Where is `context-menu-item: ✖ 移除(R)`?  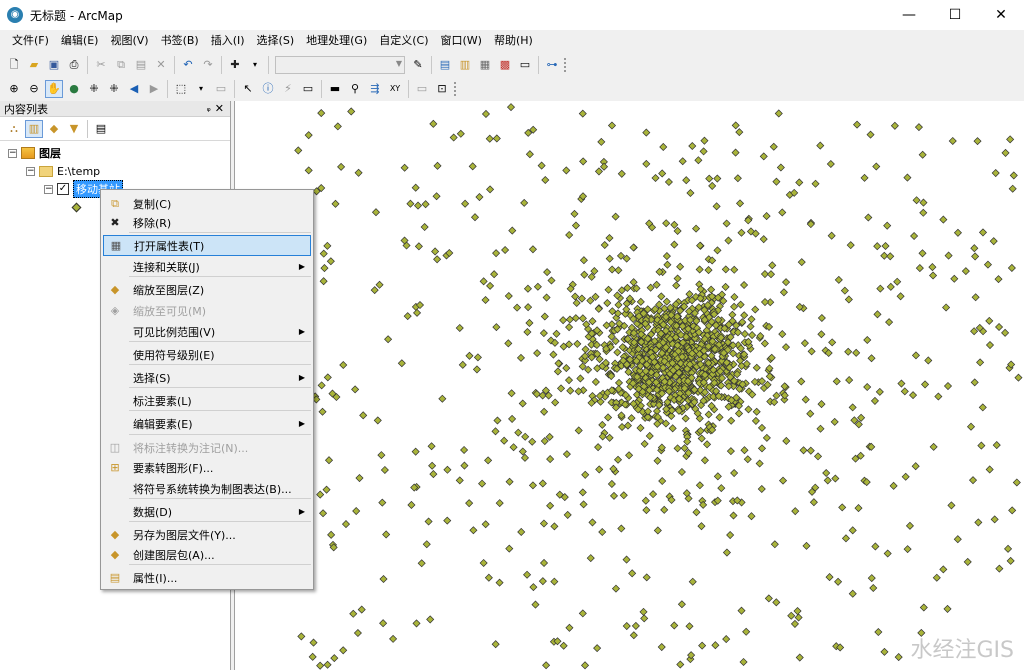 context-menu-item: ✖ 移除(R) is located at coordinates (207, 222).